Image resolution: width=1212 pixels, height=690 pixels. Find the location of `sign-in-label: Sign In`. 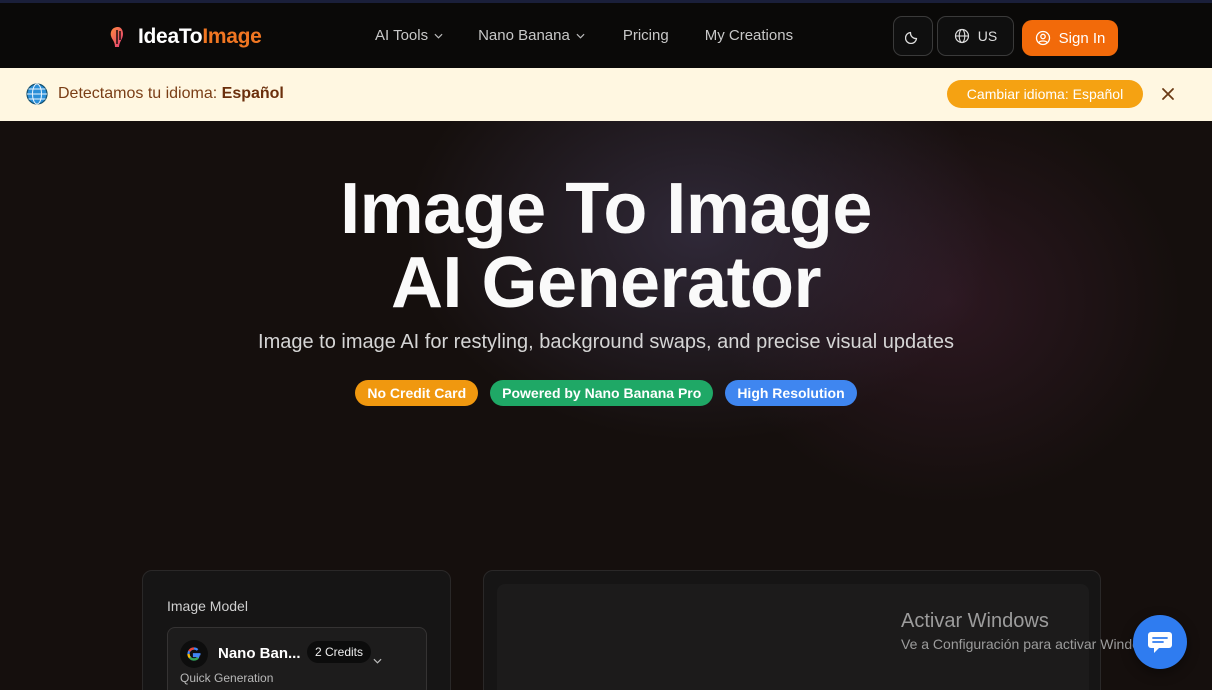

sign-in-label: Sign In is located at coordinates (1082, 38).